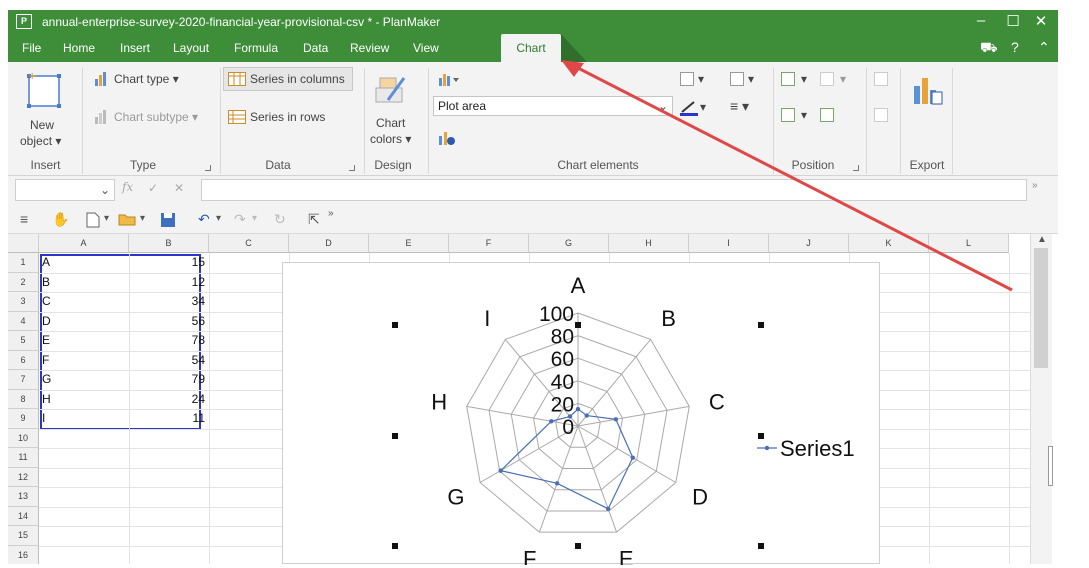 Image resolution: width=1089 pixels, height=568 pixels. Describe the element at coordinates (23, 263) in the screenshot. I see `row-header-1: 1` at that location.